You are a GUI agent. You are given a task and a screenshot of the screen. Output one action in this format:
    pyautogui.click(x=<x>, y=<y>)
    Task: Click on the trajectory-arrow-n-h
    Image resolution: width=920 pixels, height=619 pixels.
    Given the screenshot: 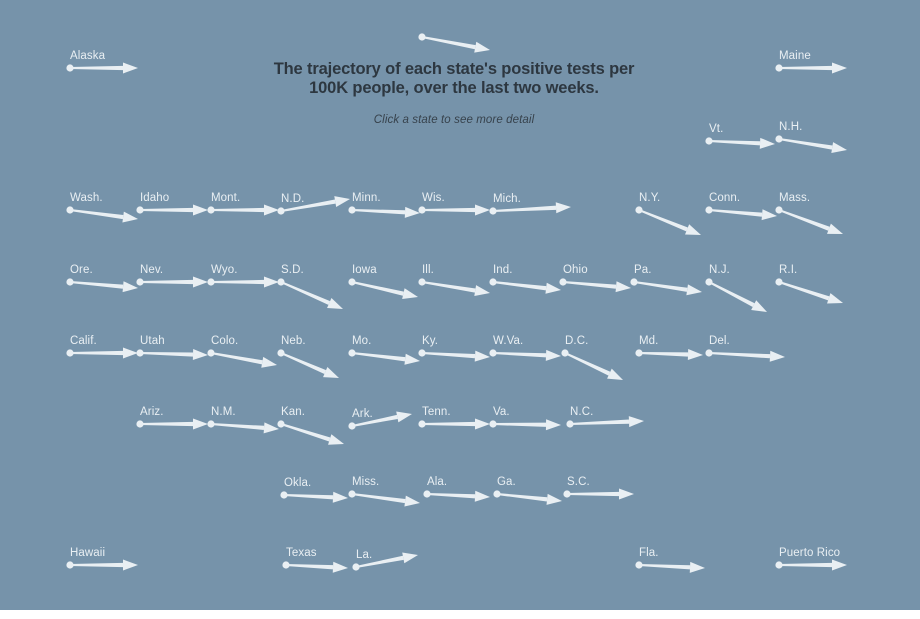 What is the action you would take?
    pyautogui.click(x=811, y=144)
    